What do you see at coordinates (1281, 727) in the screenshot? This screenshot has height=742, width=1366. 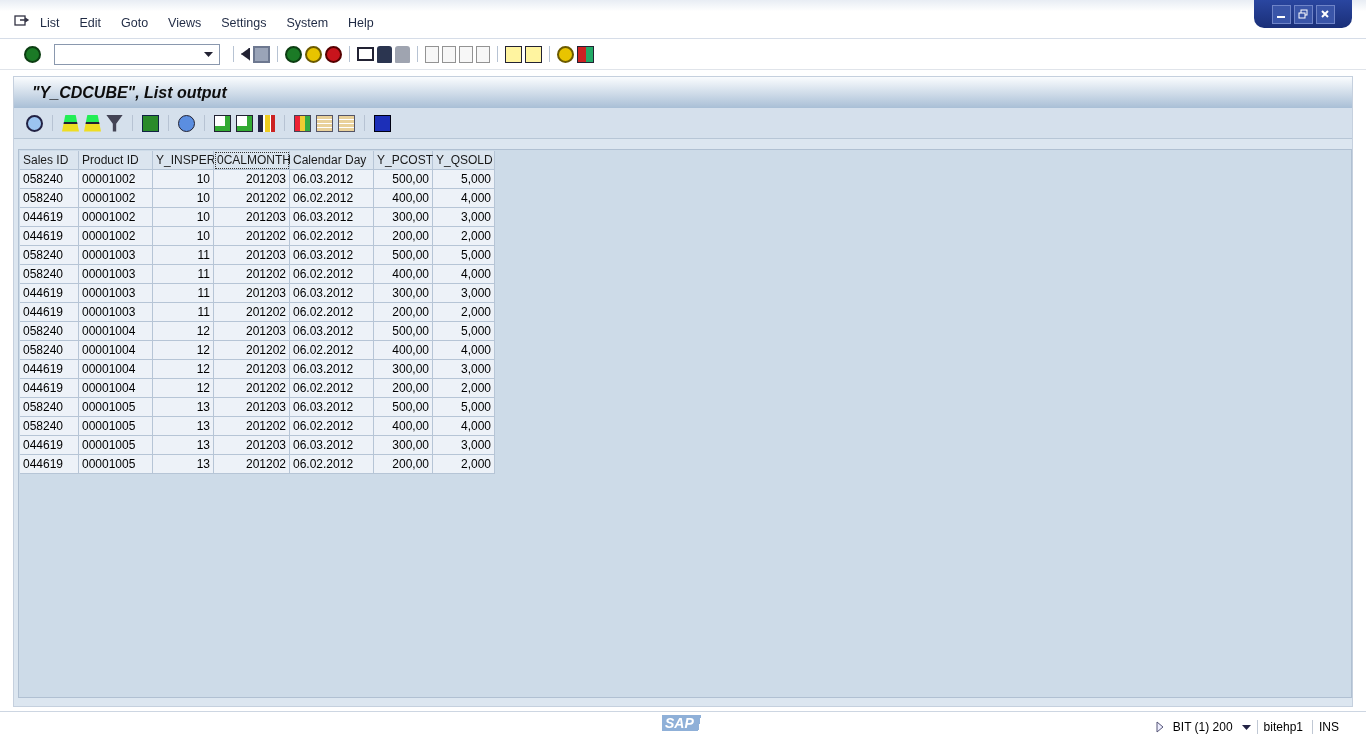 I see `server-name: bitehp1` at bounding box center [1281, 727].